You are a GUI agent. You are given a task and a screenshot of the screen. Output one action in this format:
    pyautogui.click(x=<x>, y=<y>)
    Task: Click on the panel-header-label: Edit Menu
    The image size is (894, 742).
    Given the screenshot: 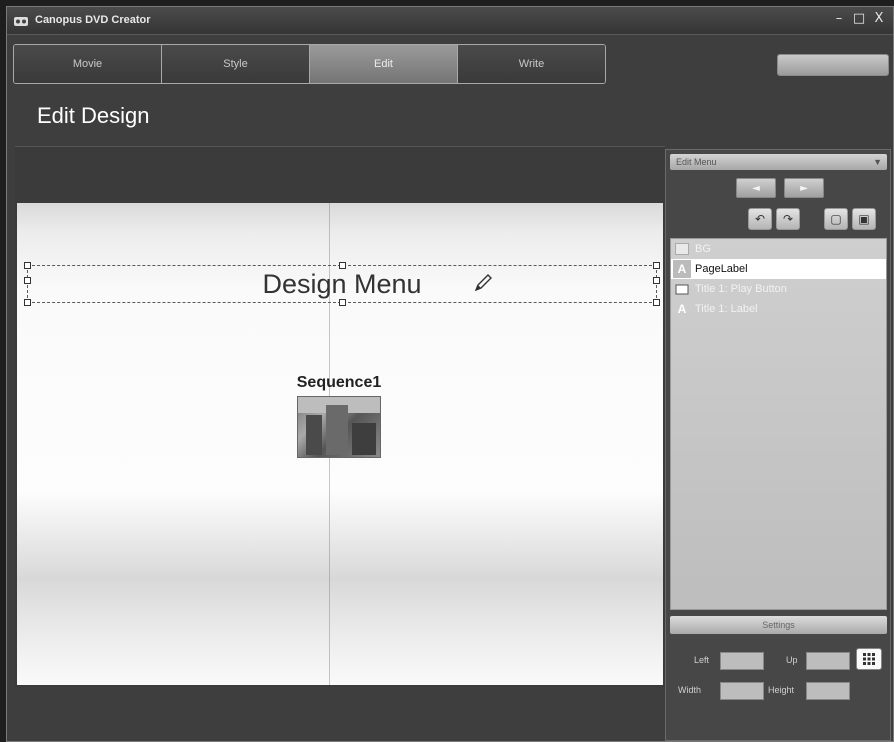 What is the action you would take?
    pyautogui.click(x=696, y=162)
    